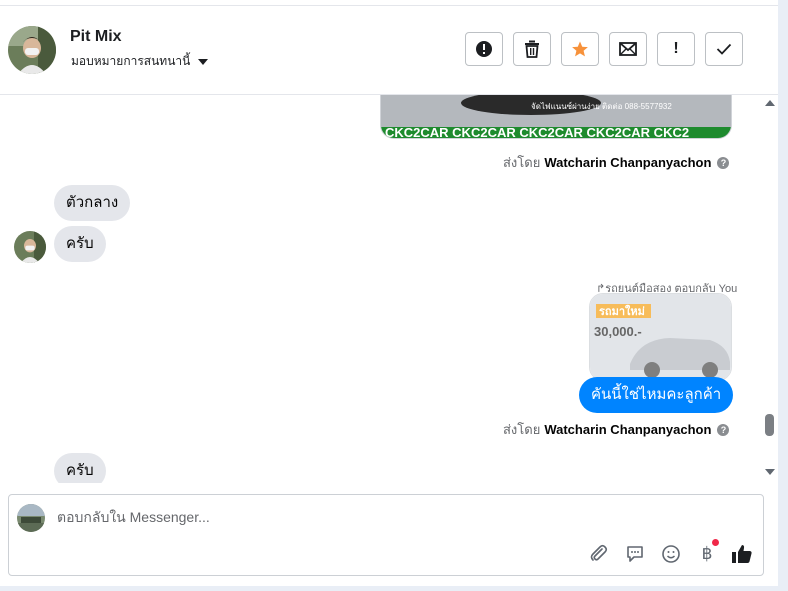 This screenshot has width=788, height=591. What do you see at coordinates (131, 61) in the screenshot?
I see `assign-label: มอบหมายการสนทนานี้` at bounding box center [131, 61].